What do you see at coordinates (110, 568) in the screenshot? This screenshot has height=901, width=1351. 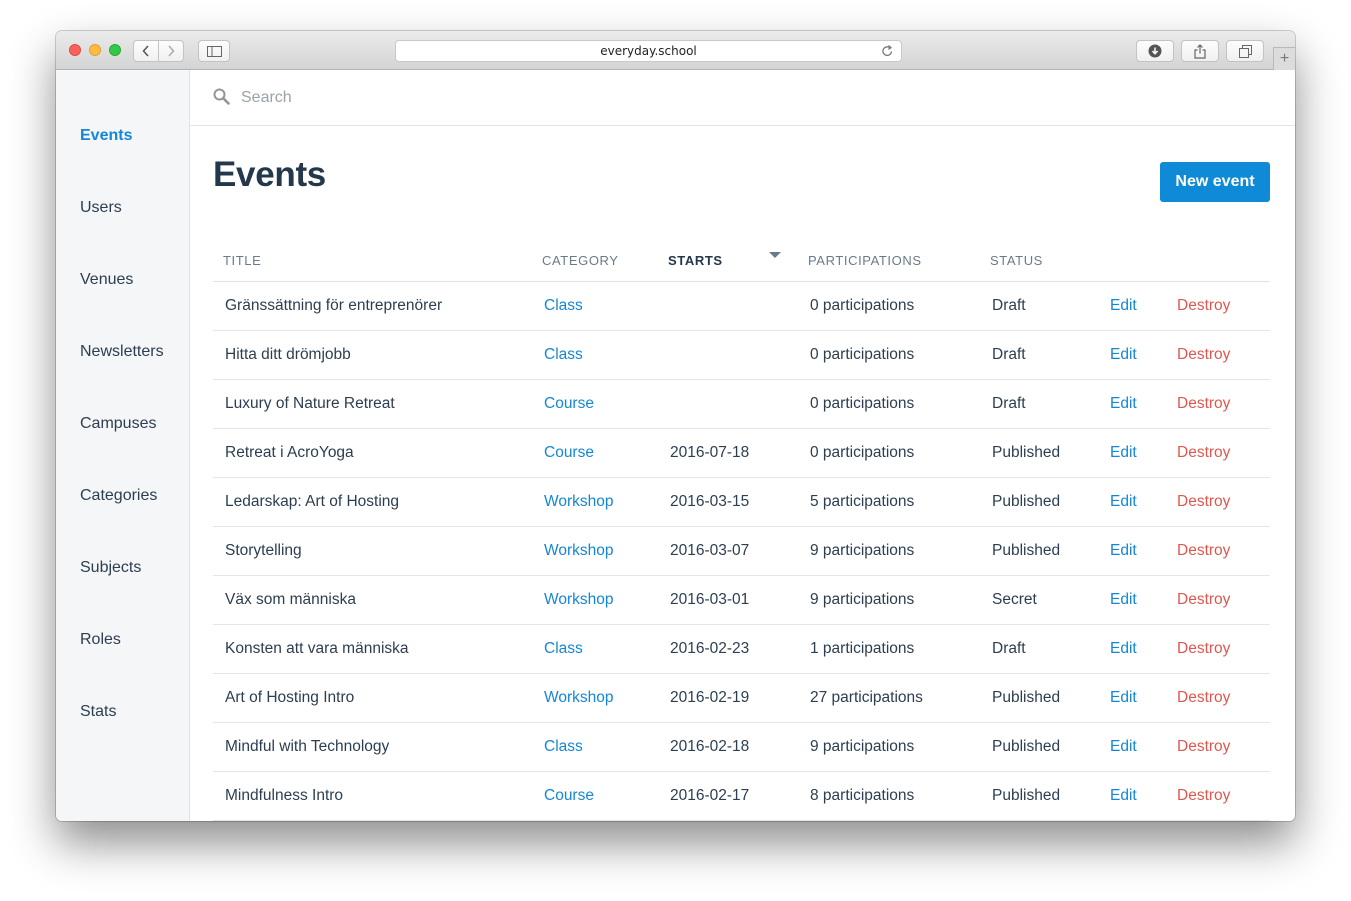 I see `sidebar-item-subjects: Subjects` at bounding box center [110, 568].